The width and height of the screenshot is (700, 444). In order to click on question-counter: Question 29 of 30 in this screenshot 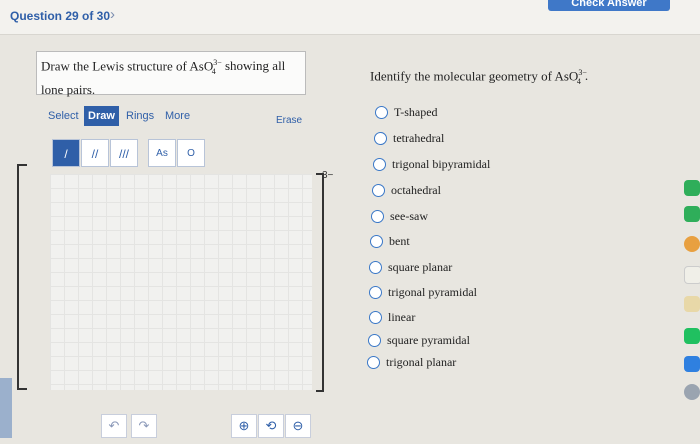, I will do `click(60, 16)`.